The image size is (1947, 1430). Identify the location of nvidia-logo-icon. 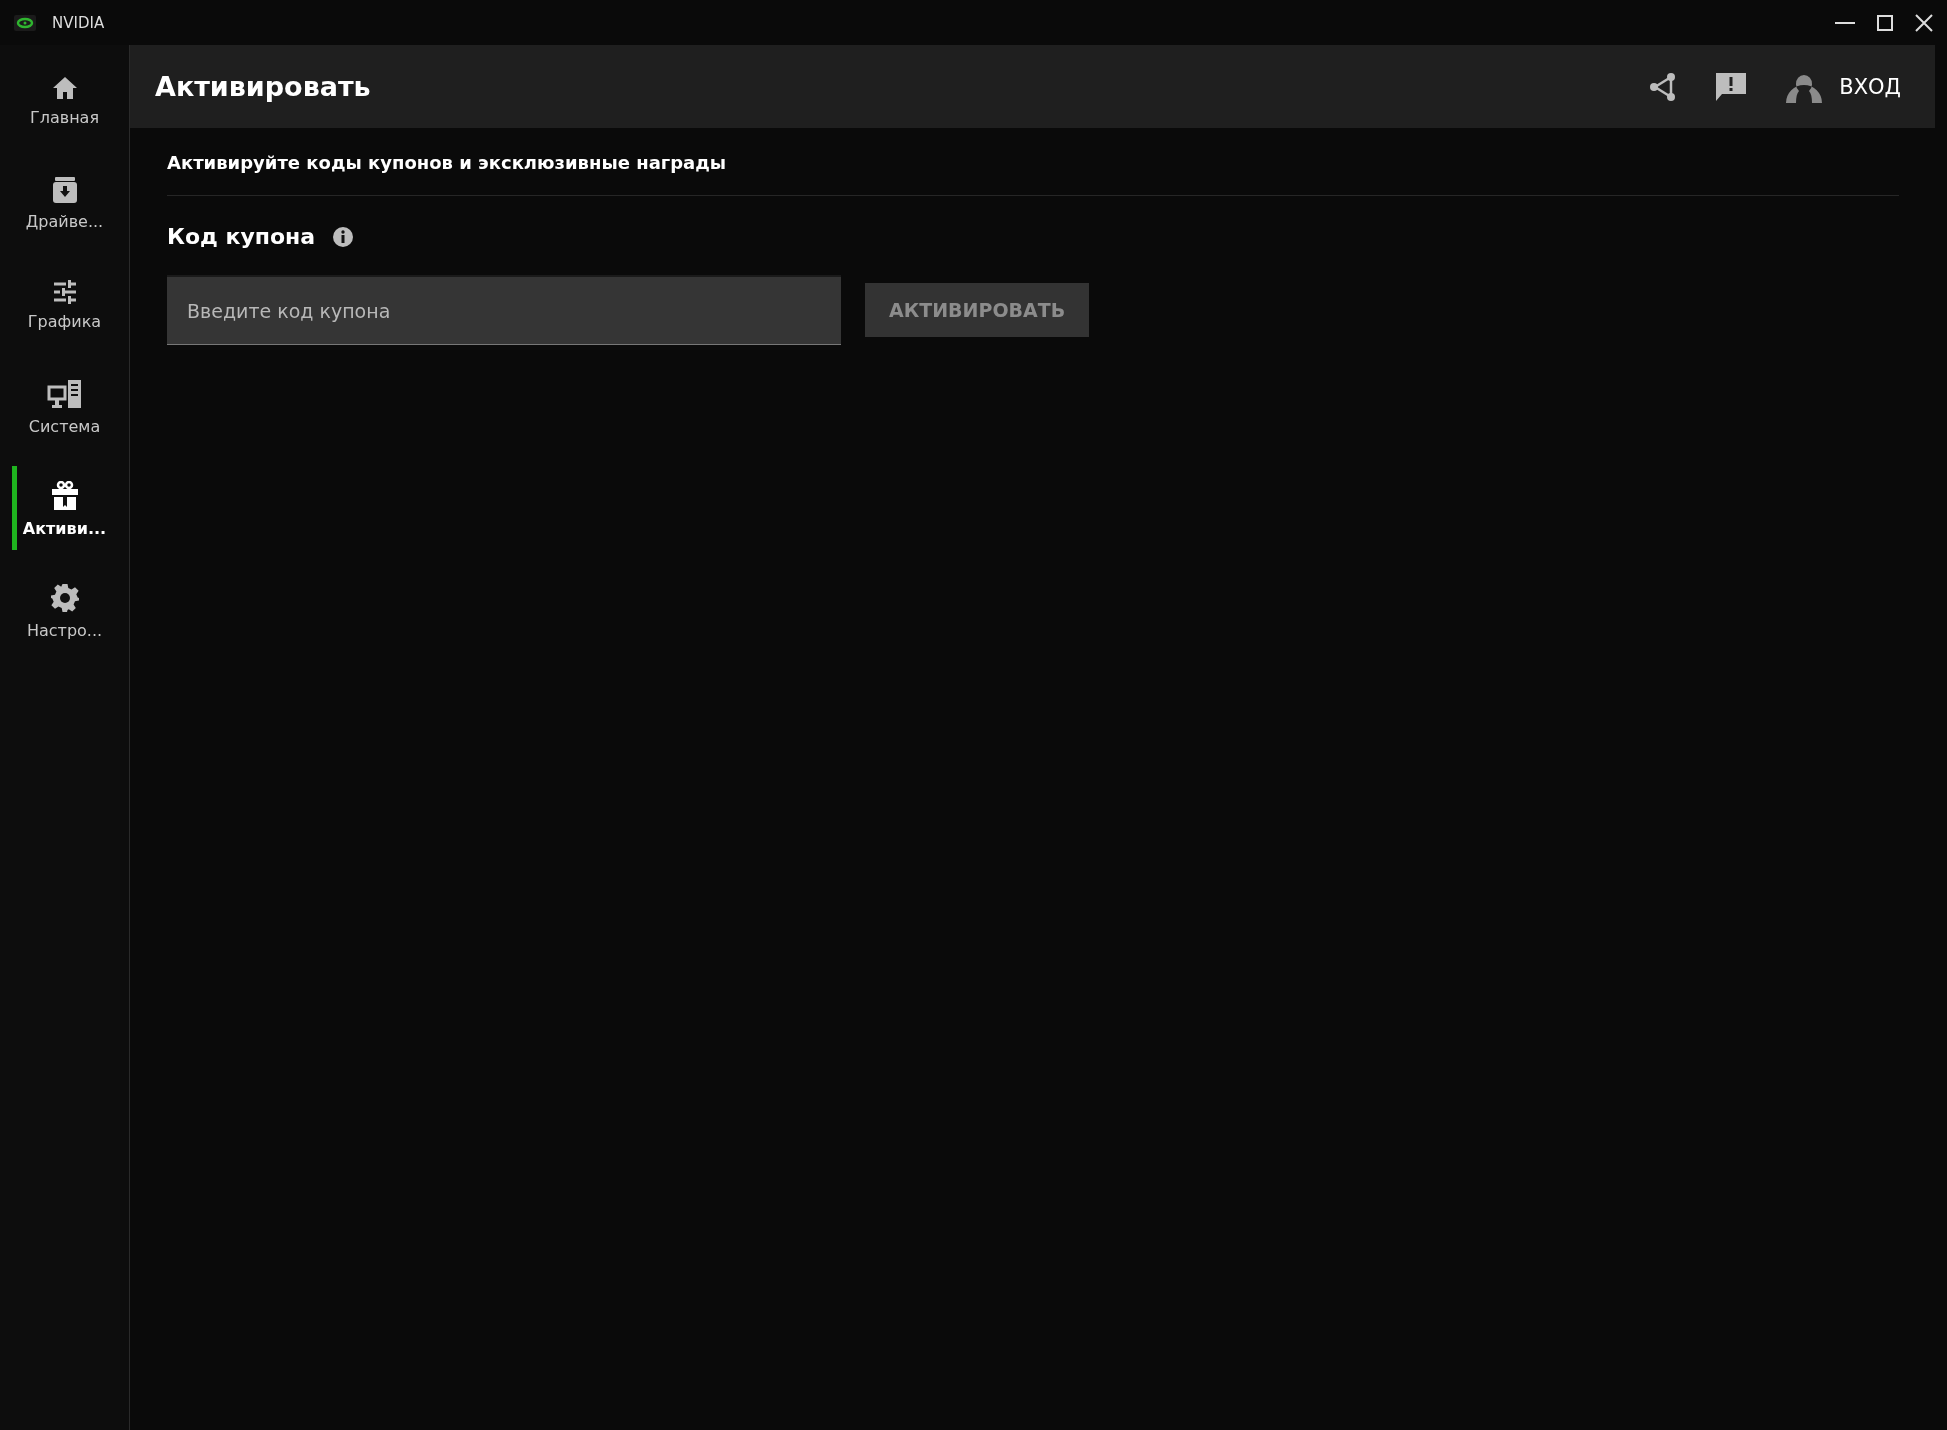
(25, 22).